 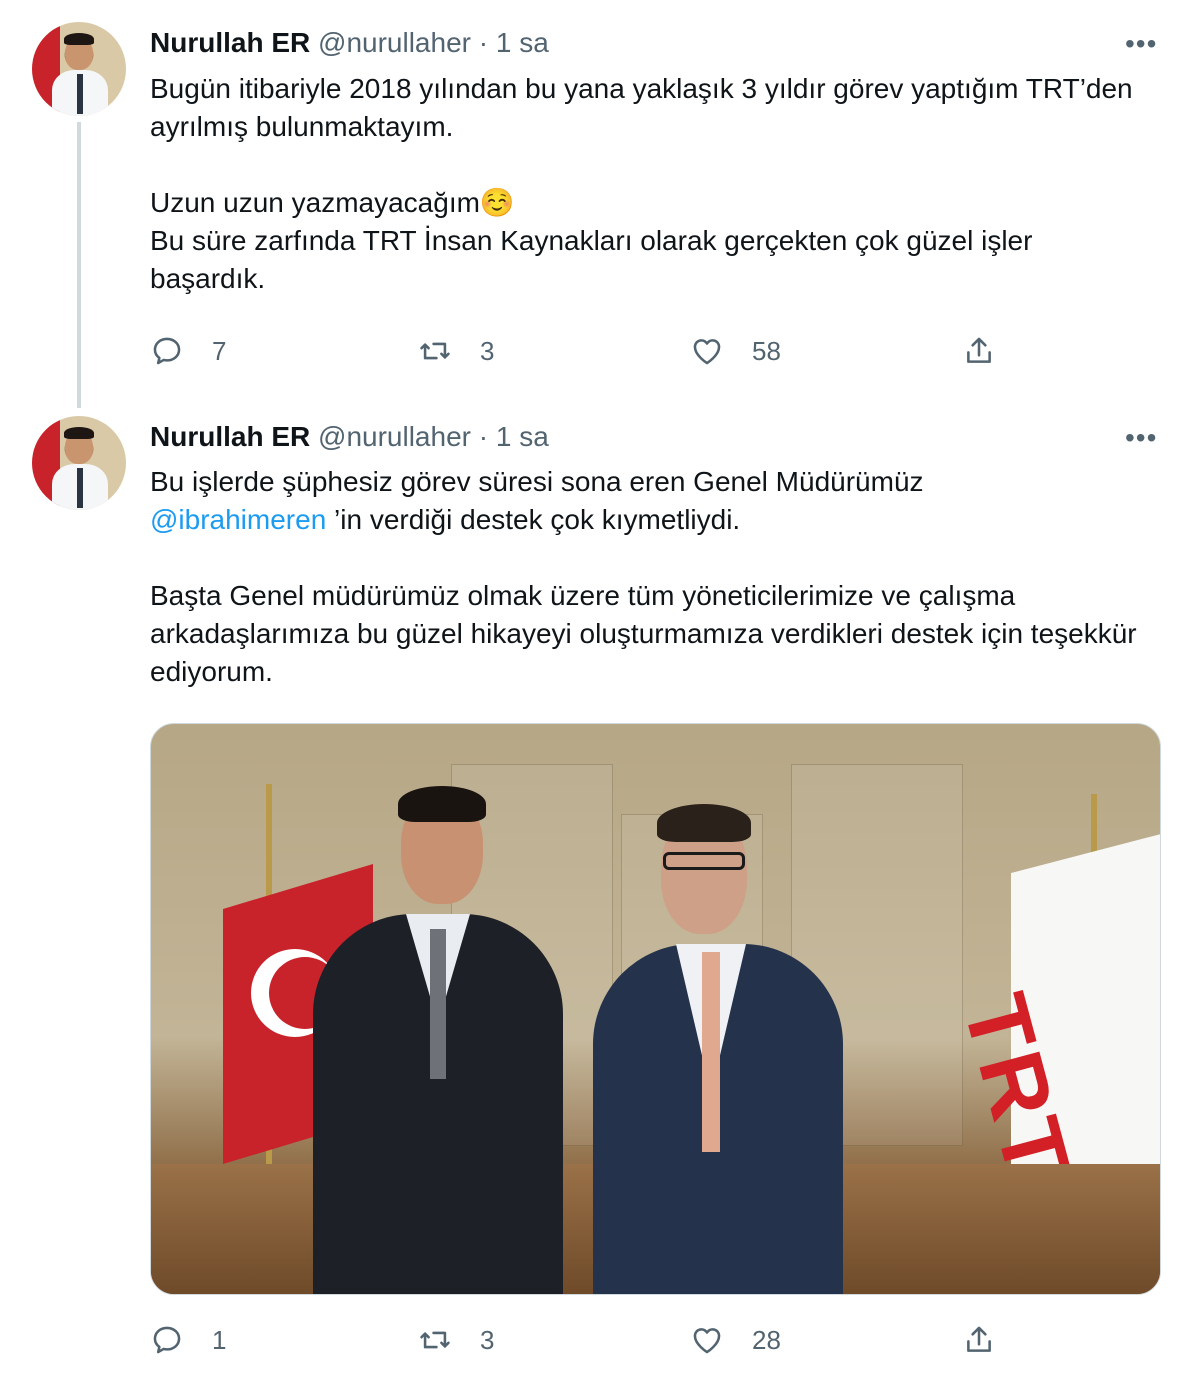 I want to click on thread-connector-line, so click(x=79, y=265).